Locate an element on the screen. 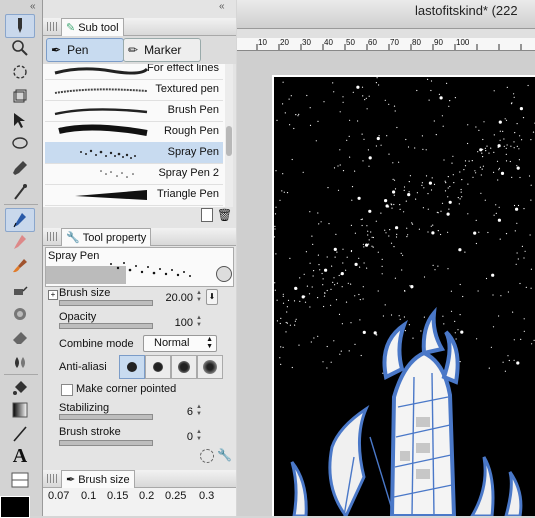 The height and width of the screenshot is (518, 535). stabilizing-value: 6 is located at coordinates (173, 412).